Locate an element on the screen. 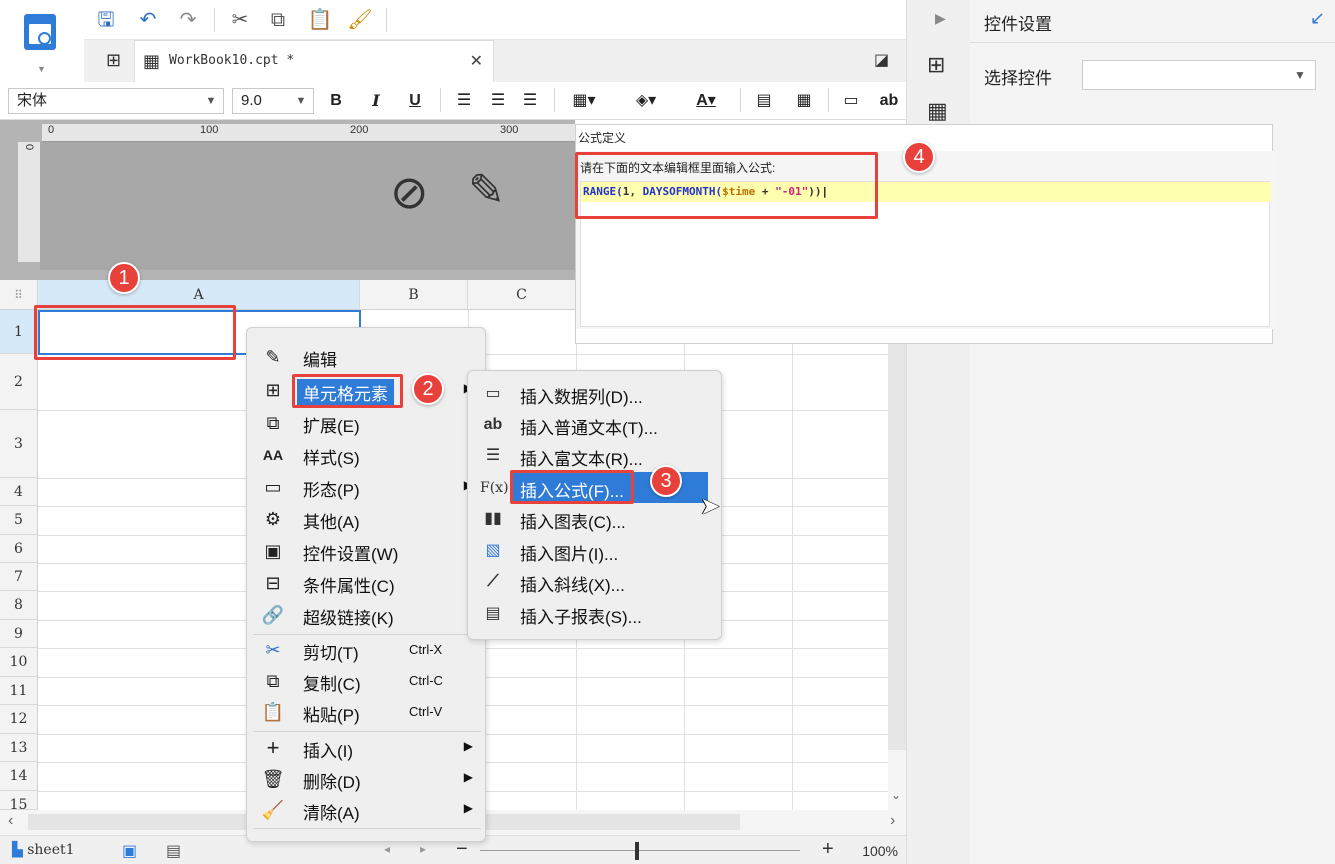 The image size is (1335, 864). menu-item-clear: 🧹 清除(A) ▶ is located at coordinates (367, 810).